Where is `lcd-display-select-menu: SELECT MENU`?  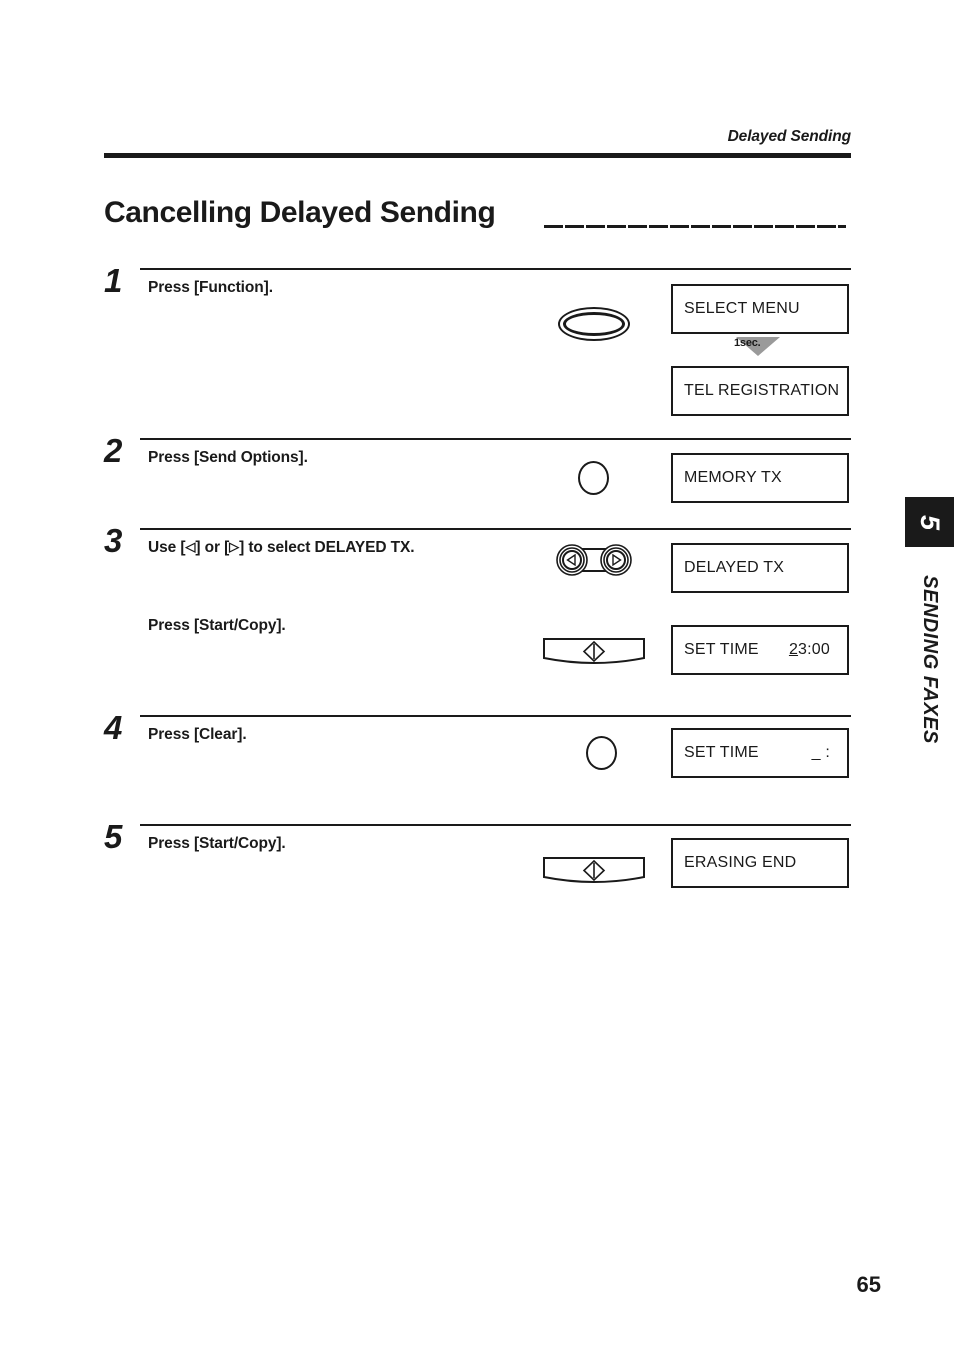 lcd-display-select-menu: SELECT MENU is located at coordinates (760, 309).